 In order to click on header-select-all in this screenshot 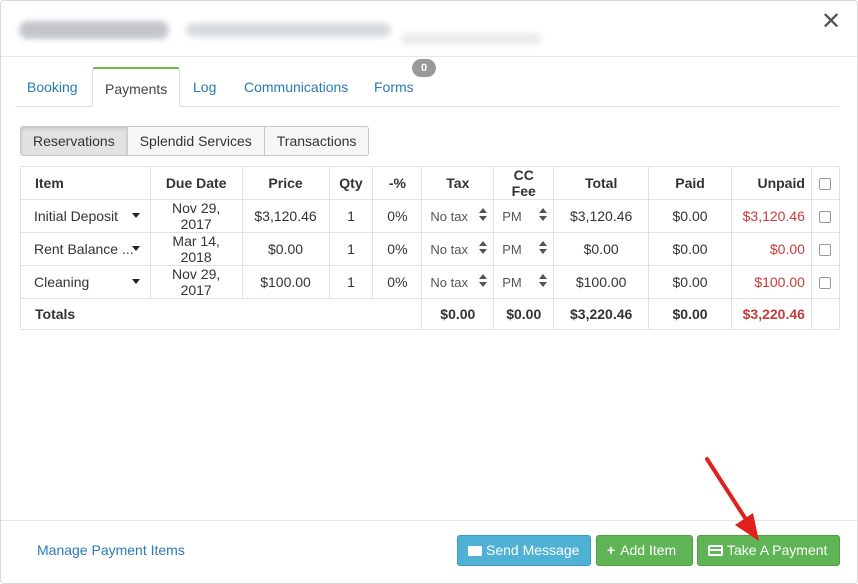, I will do `click(825, 183)`.